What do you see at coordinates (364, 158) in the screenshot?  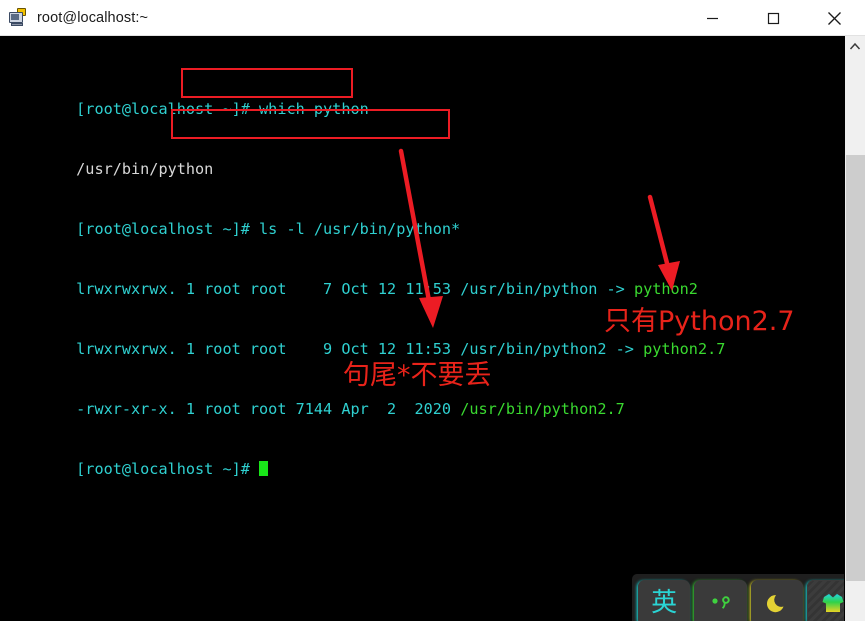 I see `terminal-line: /usr/bin/python` at bounding box center [364, 158].